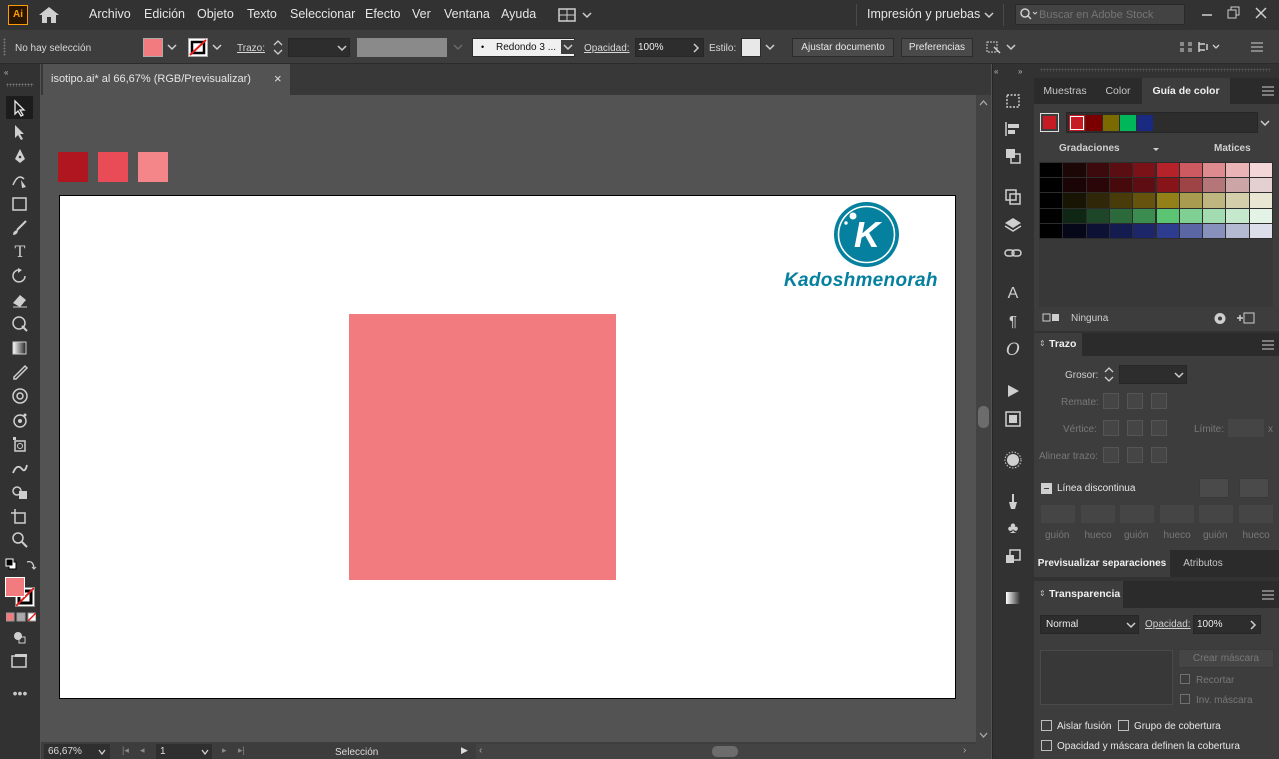 The width and height of the screenshot is (1279, 759). Describe the element at coordinates (1013, 225) in the screenshot. I see `layers-icon` at that location.